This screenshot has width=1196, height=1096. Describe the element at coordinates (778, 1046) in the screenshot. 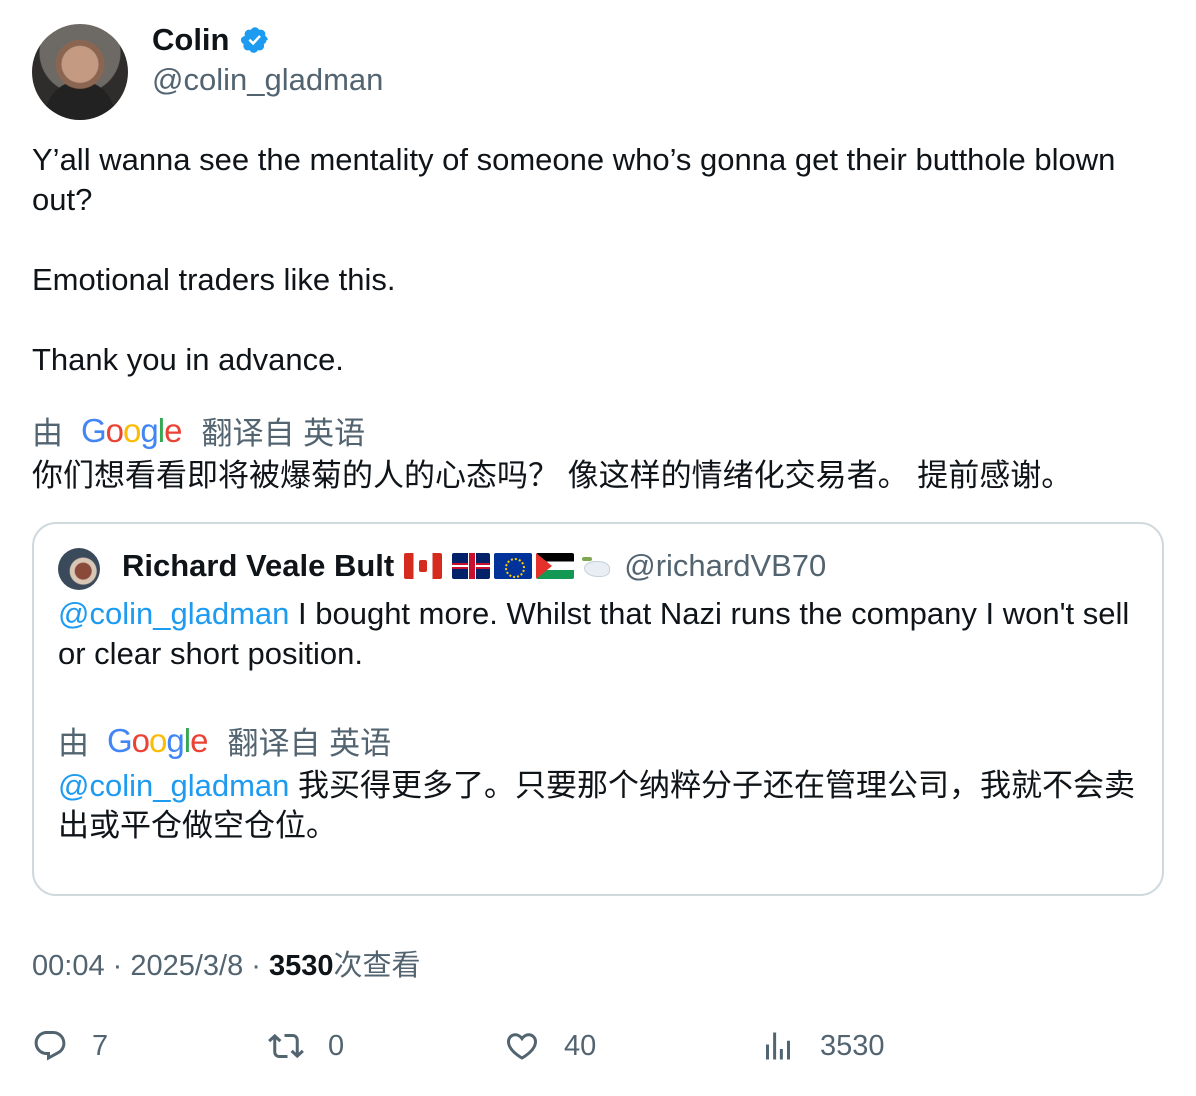

I see `views-chart-icon` at that location.